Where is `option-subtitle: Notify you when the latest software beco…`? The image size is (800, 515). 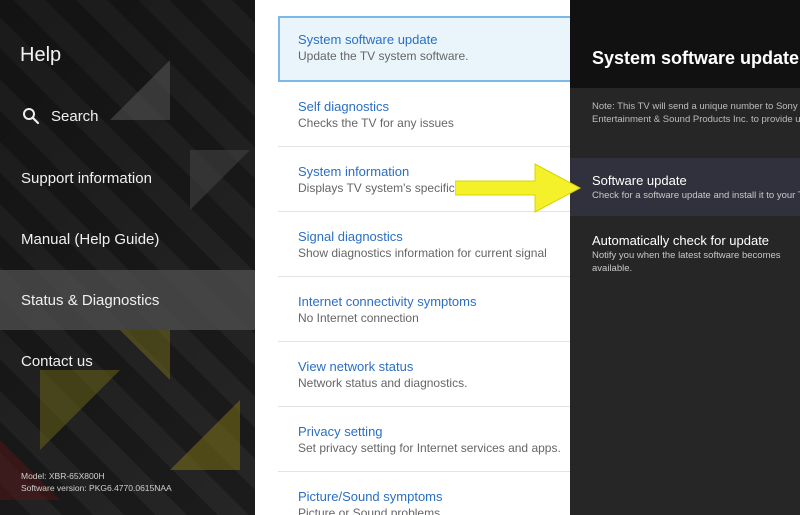
option-subtitle: Notify you when the latest software beco… is located at coordinates (686, 262).